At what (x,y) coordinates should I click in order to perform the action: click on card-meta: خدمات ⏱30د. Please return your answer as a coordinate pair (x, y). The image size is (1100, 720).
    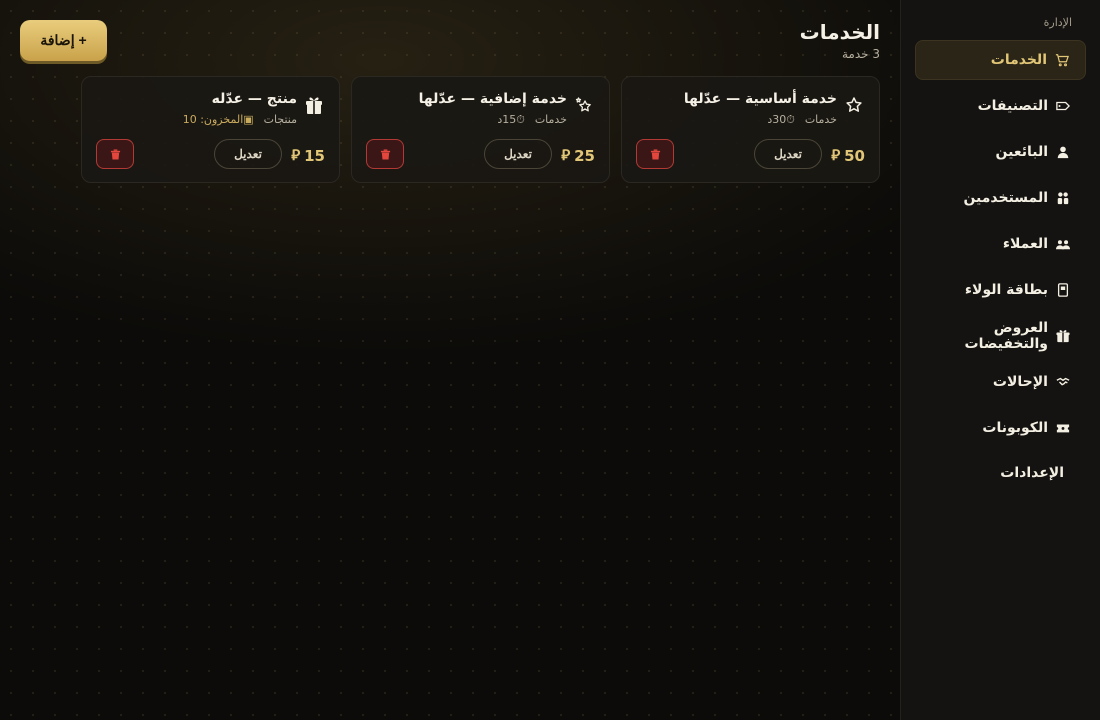
    Looking at the image, I should click on (802, 120).